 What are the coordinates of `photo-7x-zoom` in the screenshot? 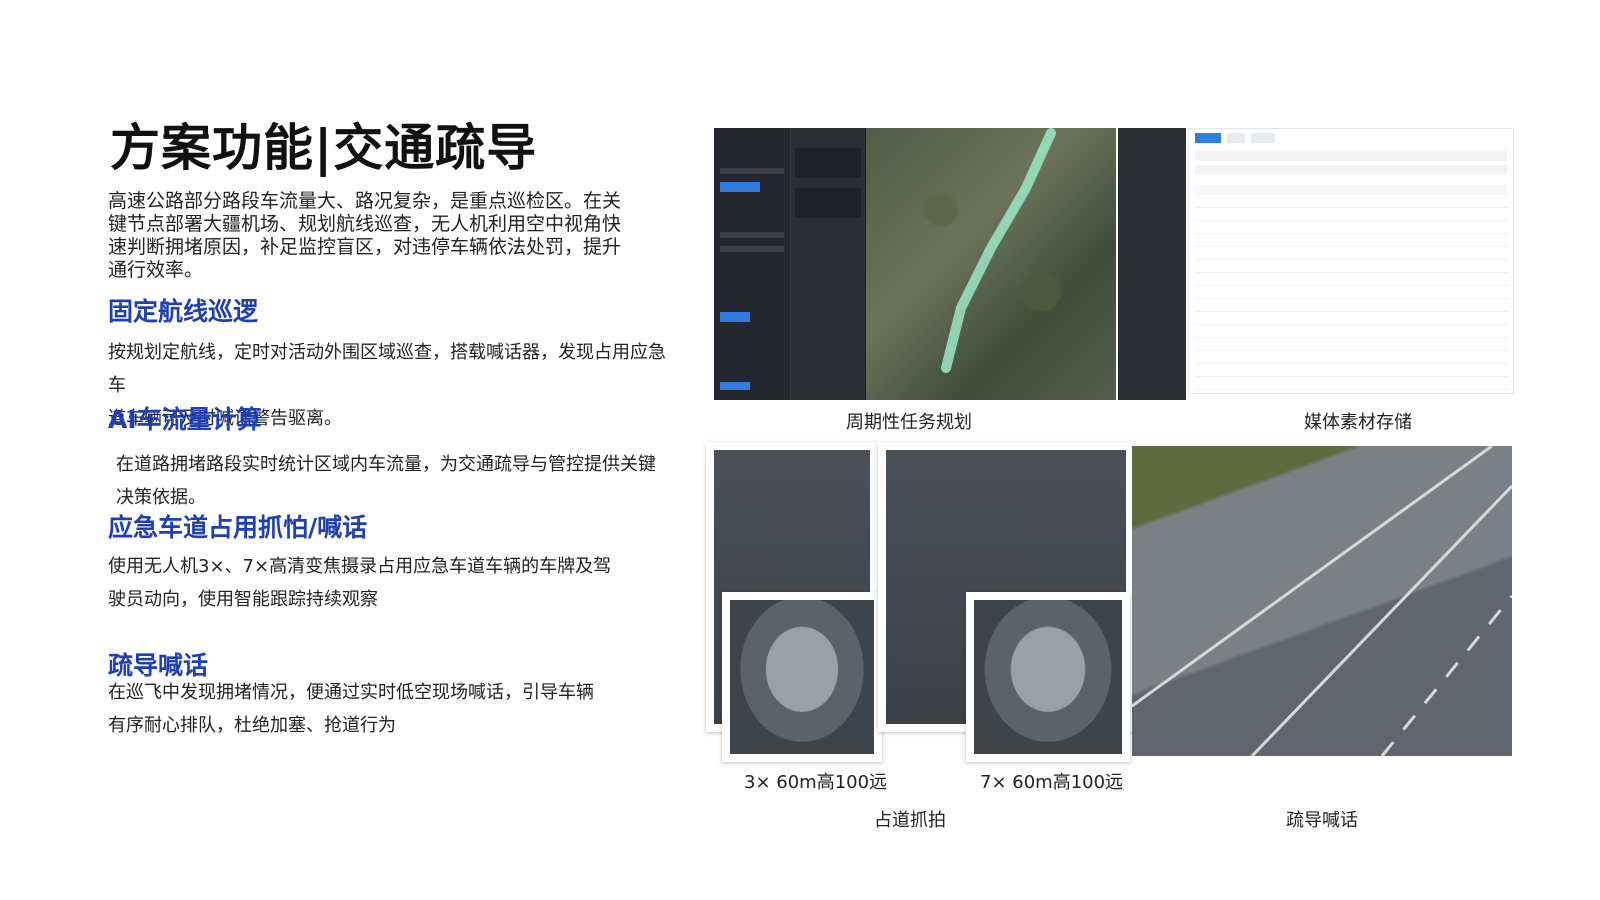 It's located at (1048, 677).